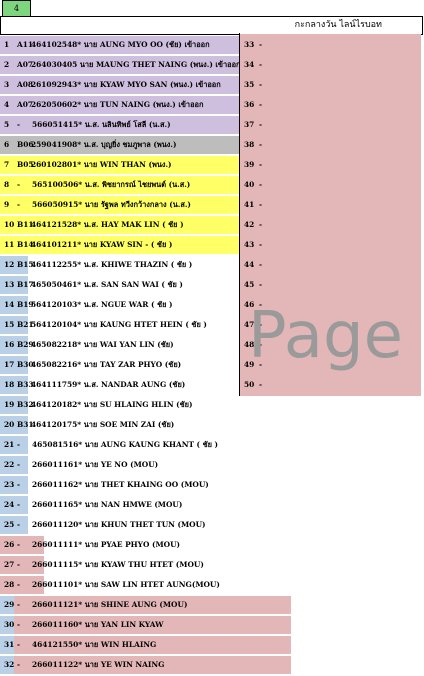 Image resolution: width=424 pixels, height=676 pixels. I want to click on employee-entry: 566051415* น.ส. นลินทิพย์ โสลี (น.ส.), so click(101, 124).